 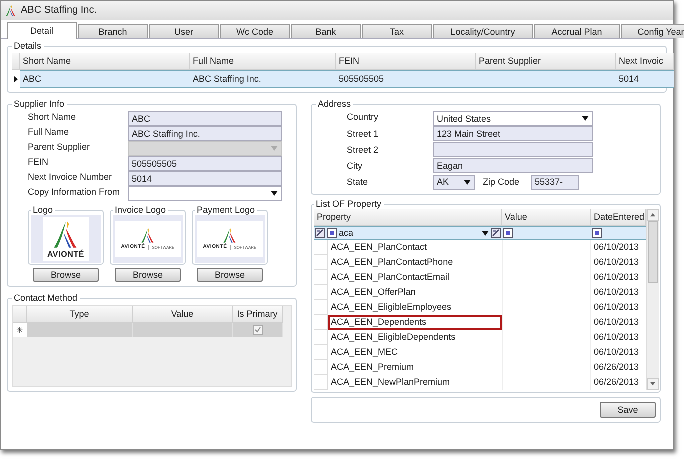 What do you see at coordinates (628, 410) in the screenshot?
I see `save-button: Save` at bounding box center [628, 410].